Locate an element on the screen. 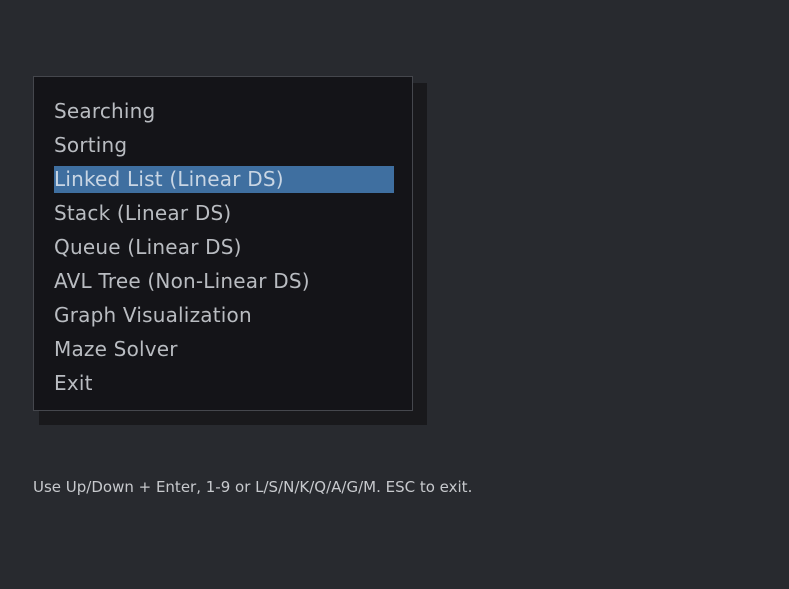  menu-item-label: Queue (Linear DS) is located at coordinates (148, 247).